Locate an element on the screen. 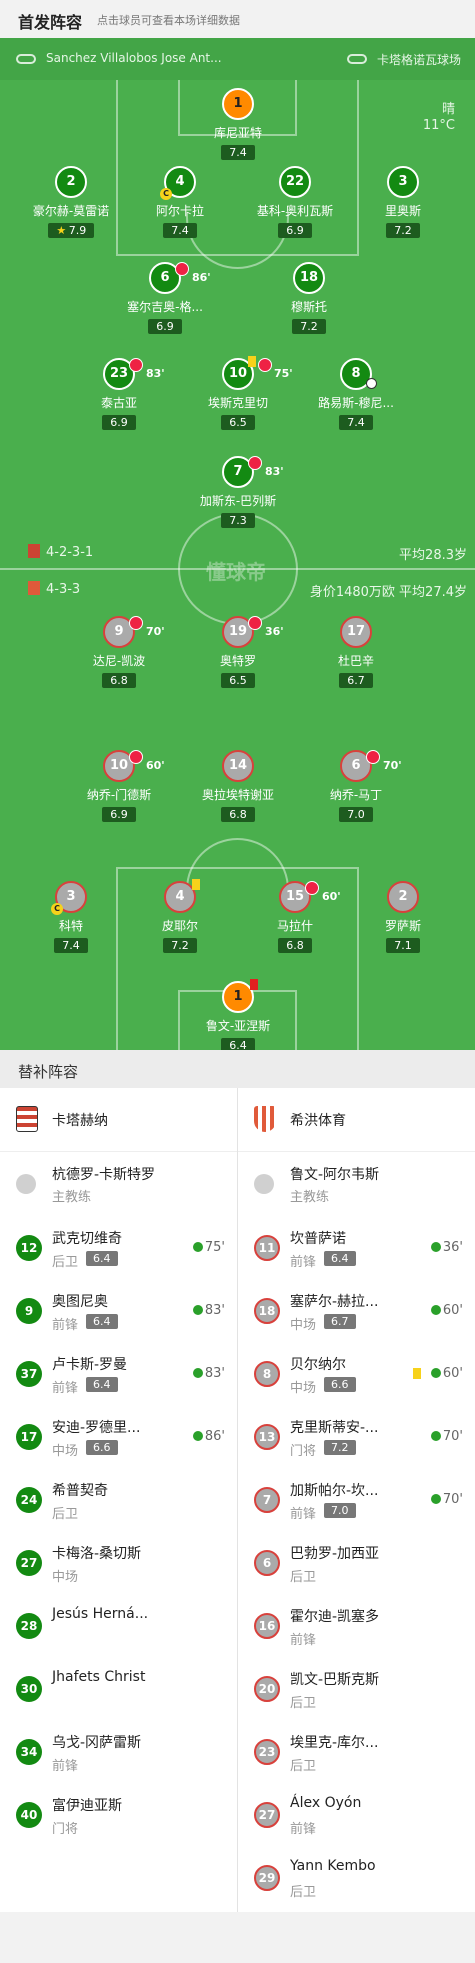 The width and height of the screenshot is (475, 1963). away-player-4: 4 皮耶尔 7.2 is located at coordinates (180, 916).